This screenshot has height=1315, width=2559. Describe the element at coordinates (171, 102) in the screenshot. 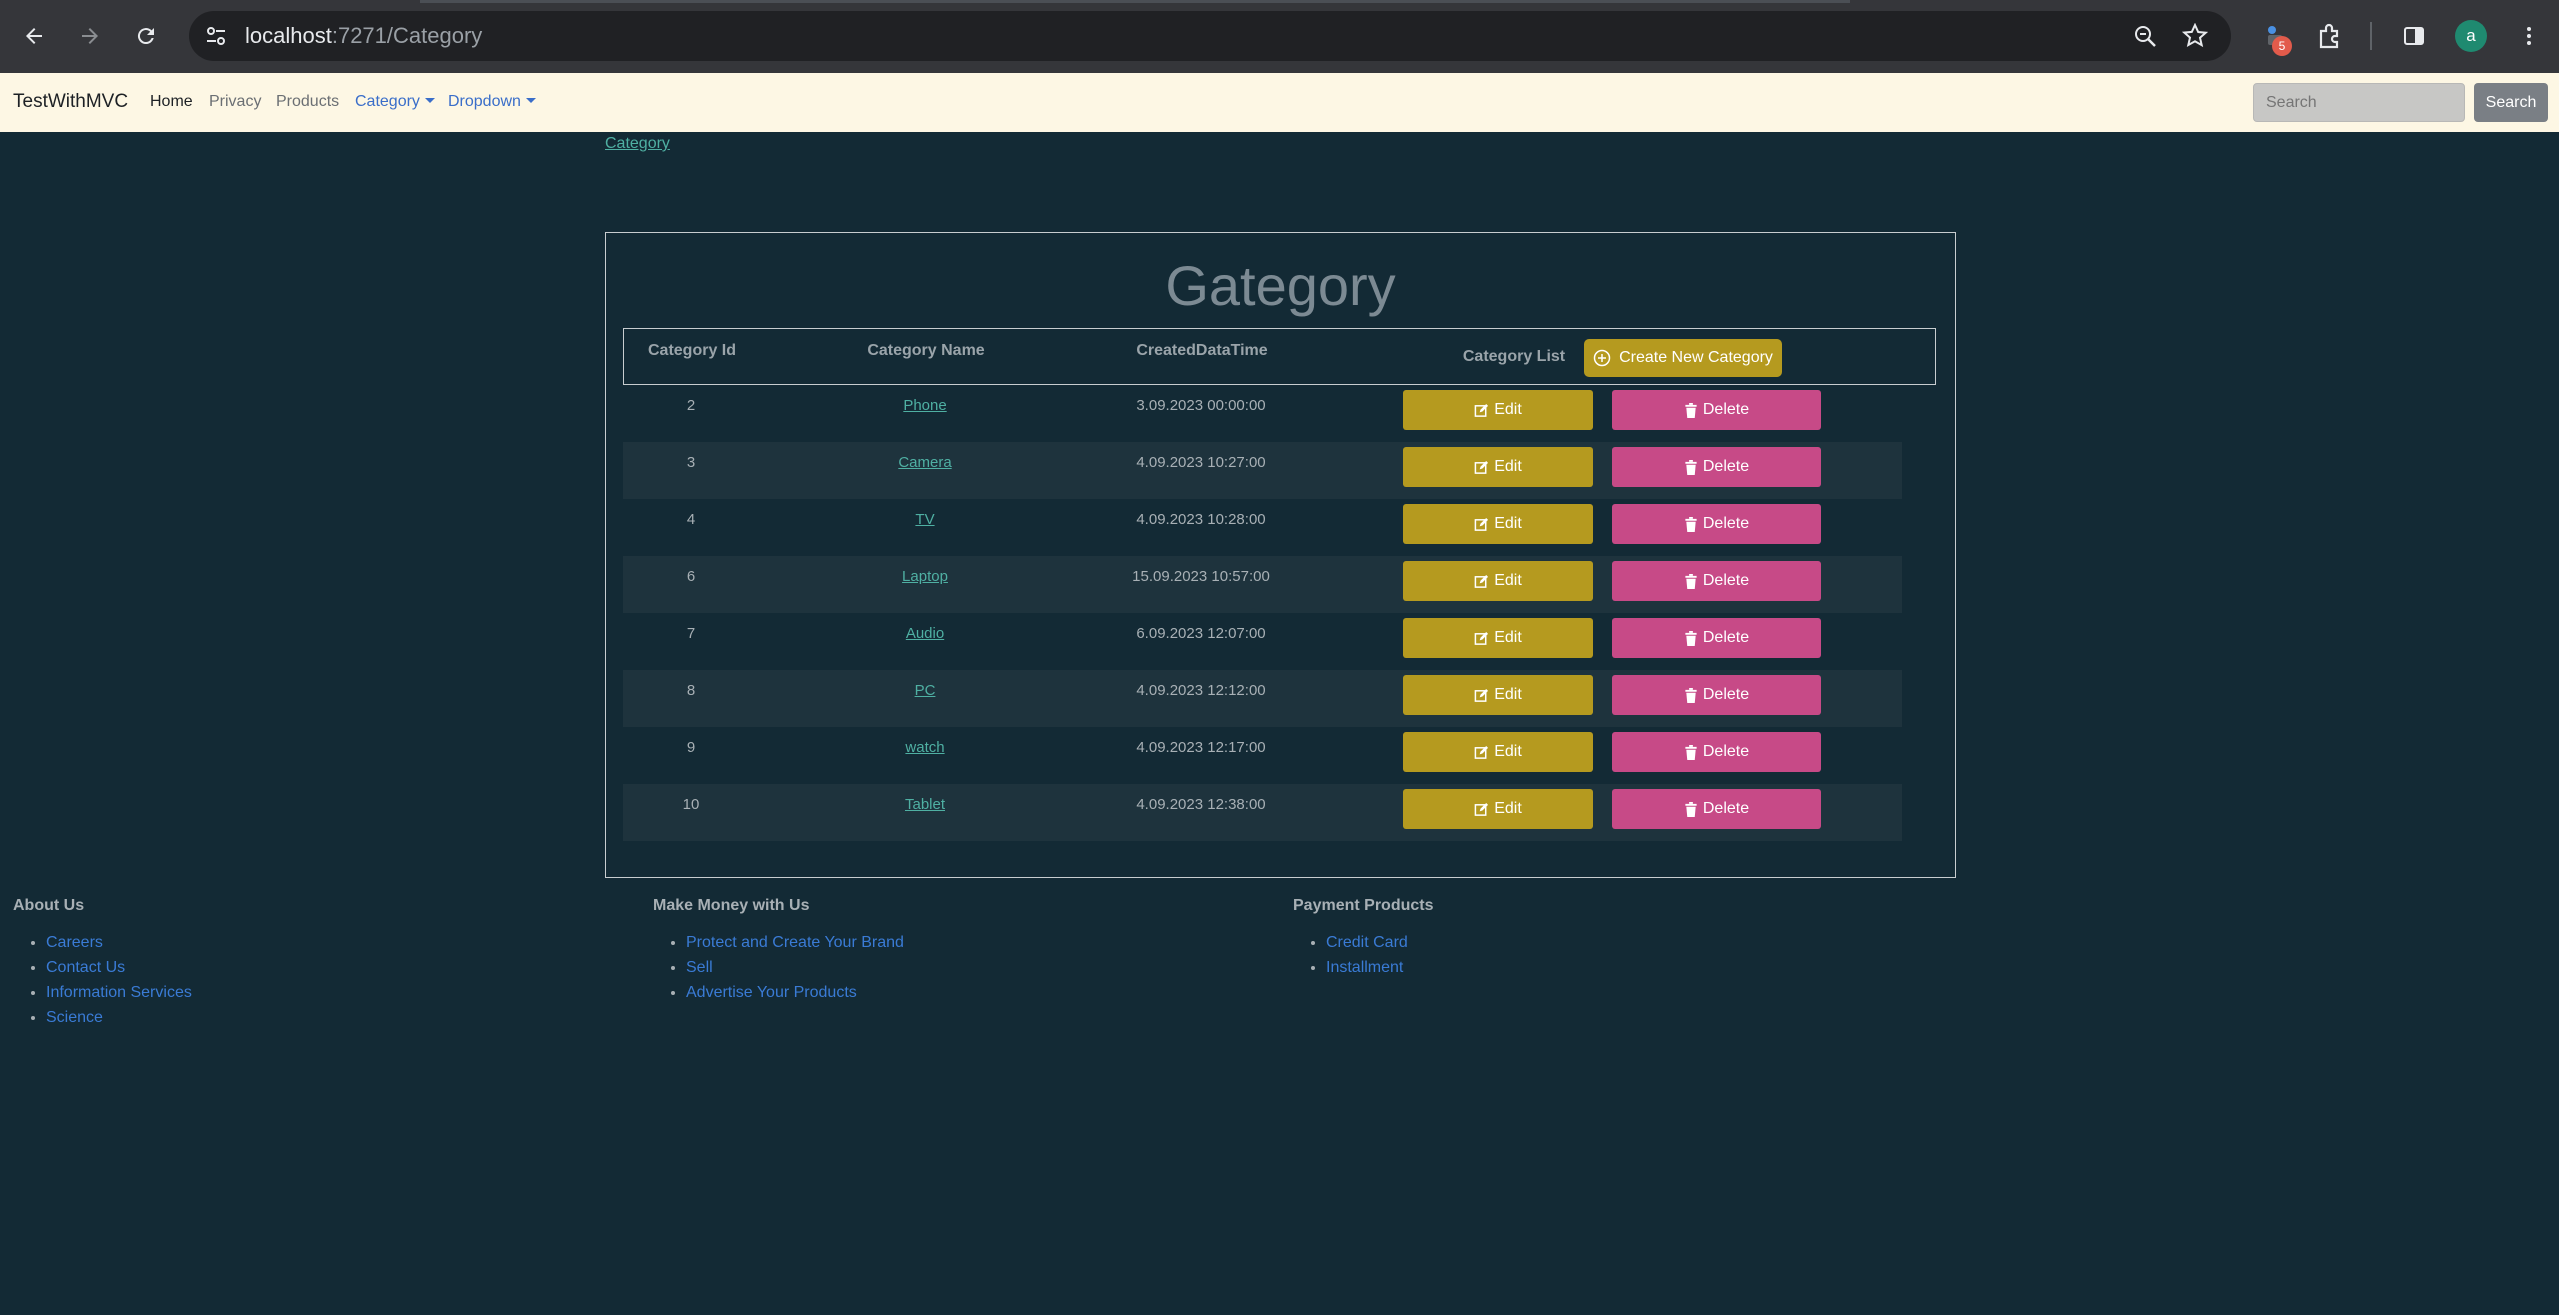

I see `nav-home: Home` at that location.